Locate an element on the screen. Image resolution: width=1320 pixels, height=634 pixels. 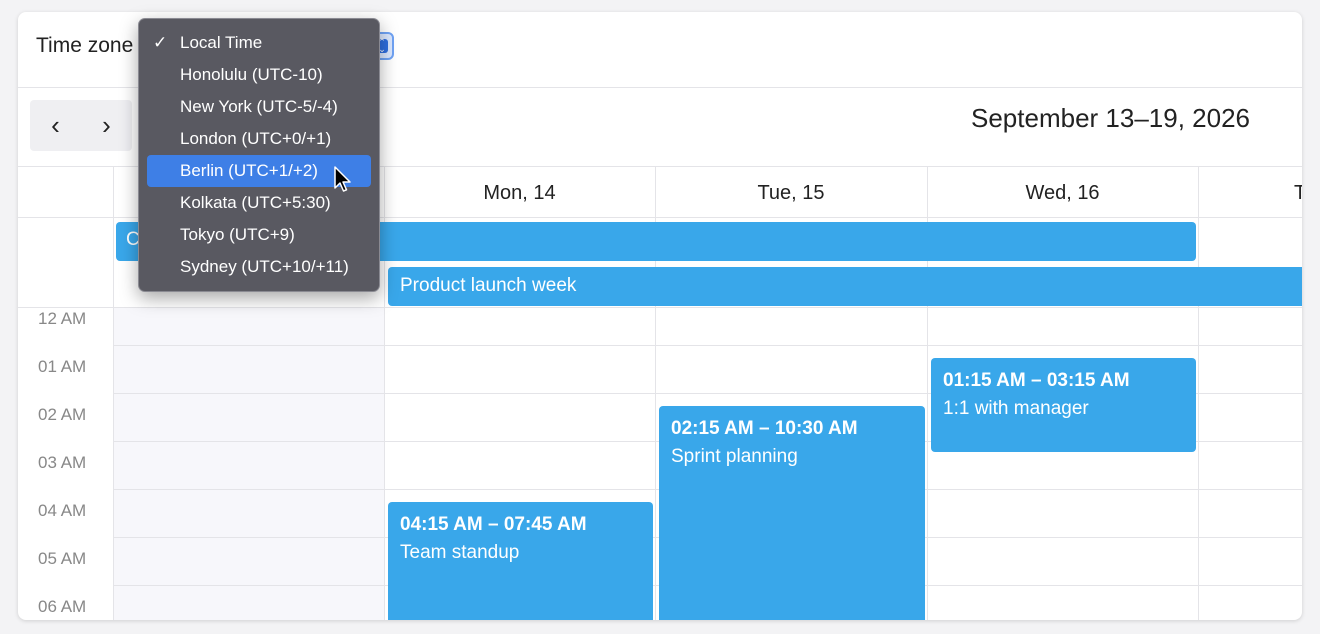
chevron-right-icon: › is located at coordinates (106, 125).